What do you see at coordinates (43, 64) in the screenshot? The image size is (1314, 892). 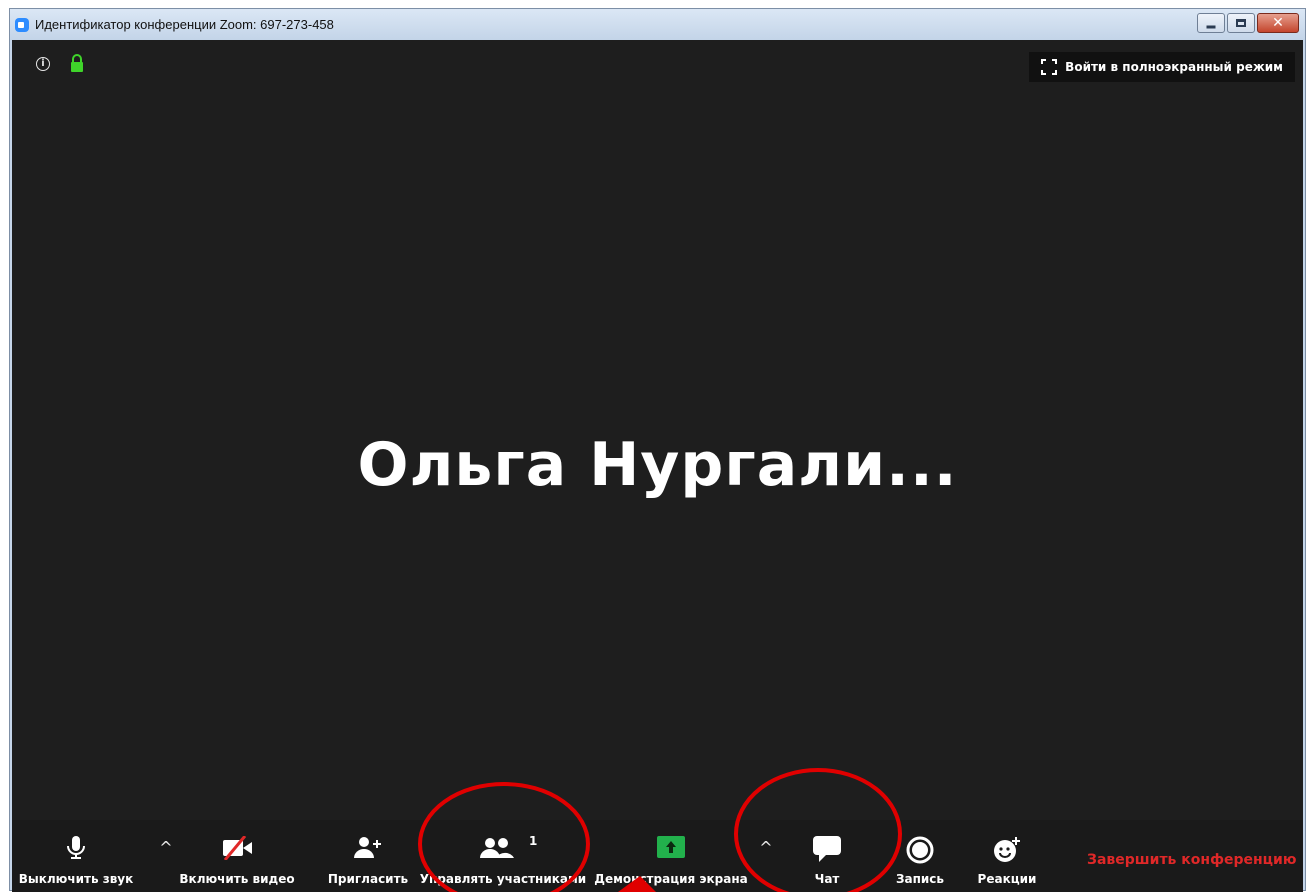 I see `info-icon: i` at bounding box center [43, 64].